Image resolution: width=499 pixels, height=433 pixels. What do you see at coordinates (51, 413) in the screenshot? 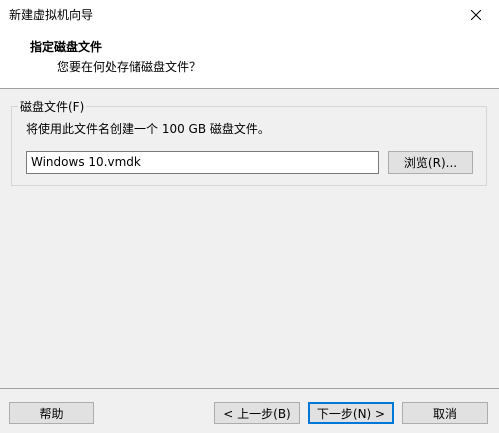
I see `help-button: 帮助` at bounding box center [51, 413].